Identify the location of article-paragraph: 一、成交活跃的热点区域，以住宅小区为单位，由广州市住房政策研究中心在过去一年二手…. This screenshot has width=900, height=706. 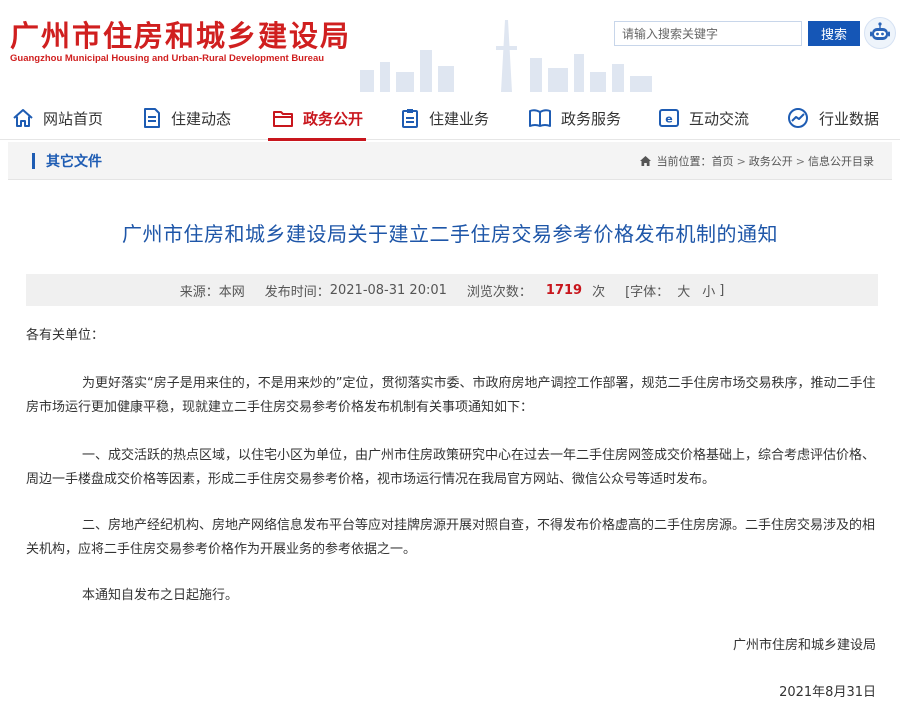
(451, 467).